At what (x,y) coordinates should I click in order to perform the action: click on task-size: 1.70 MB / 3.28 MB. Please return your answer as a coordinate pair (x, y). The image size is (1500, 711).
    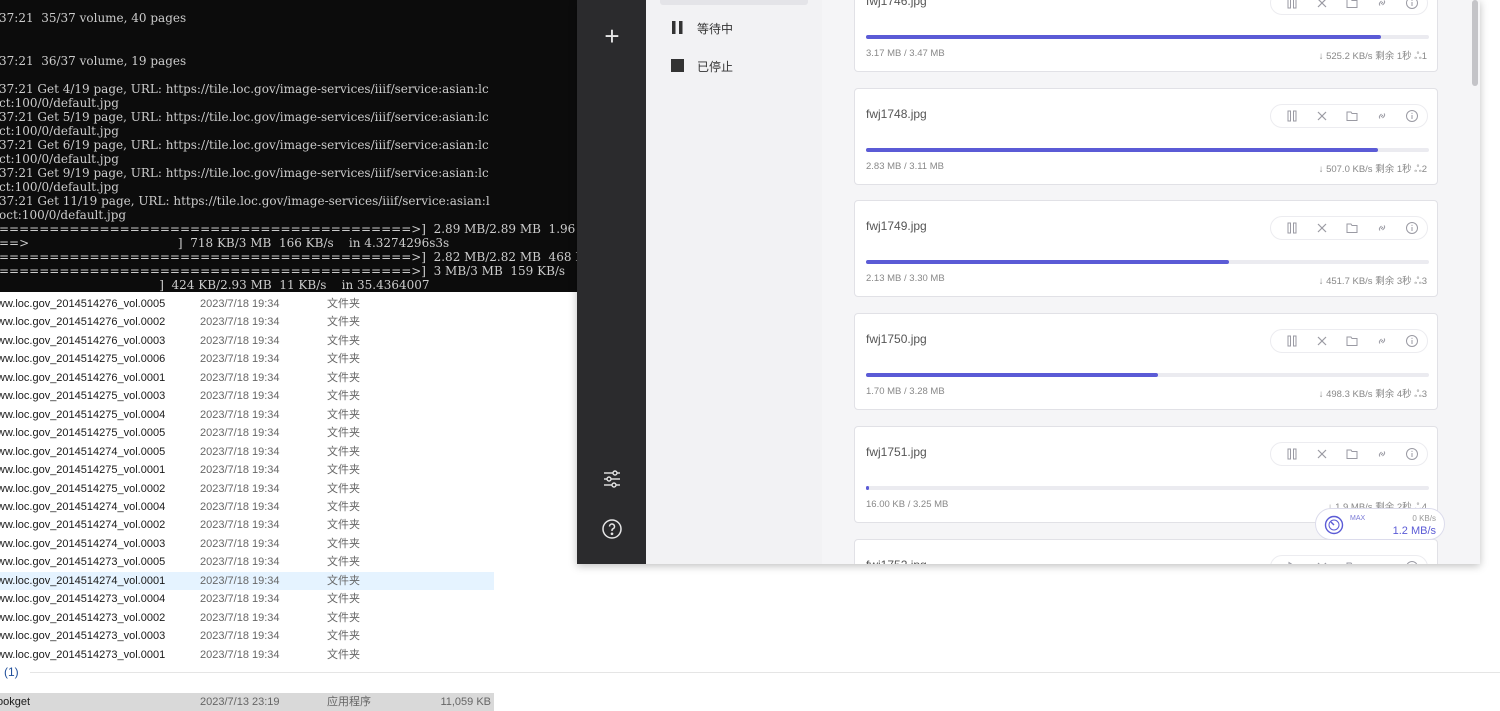
    Looking at the image, I should click on (905, 392).